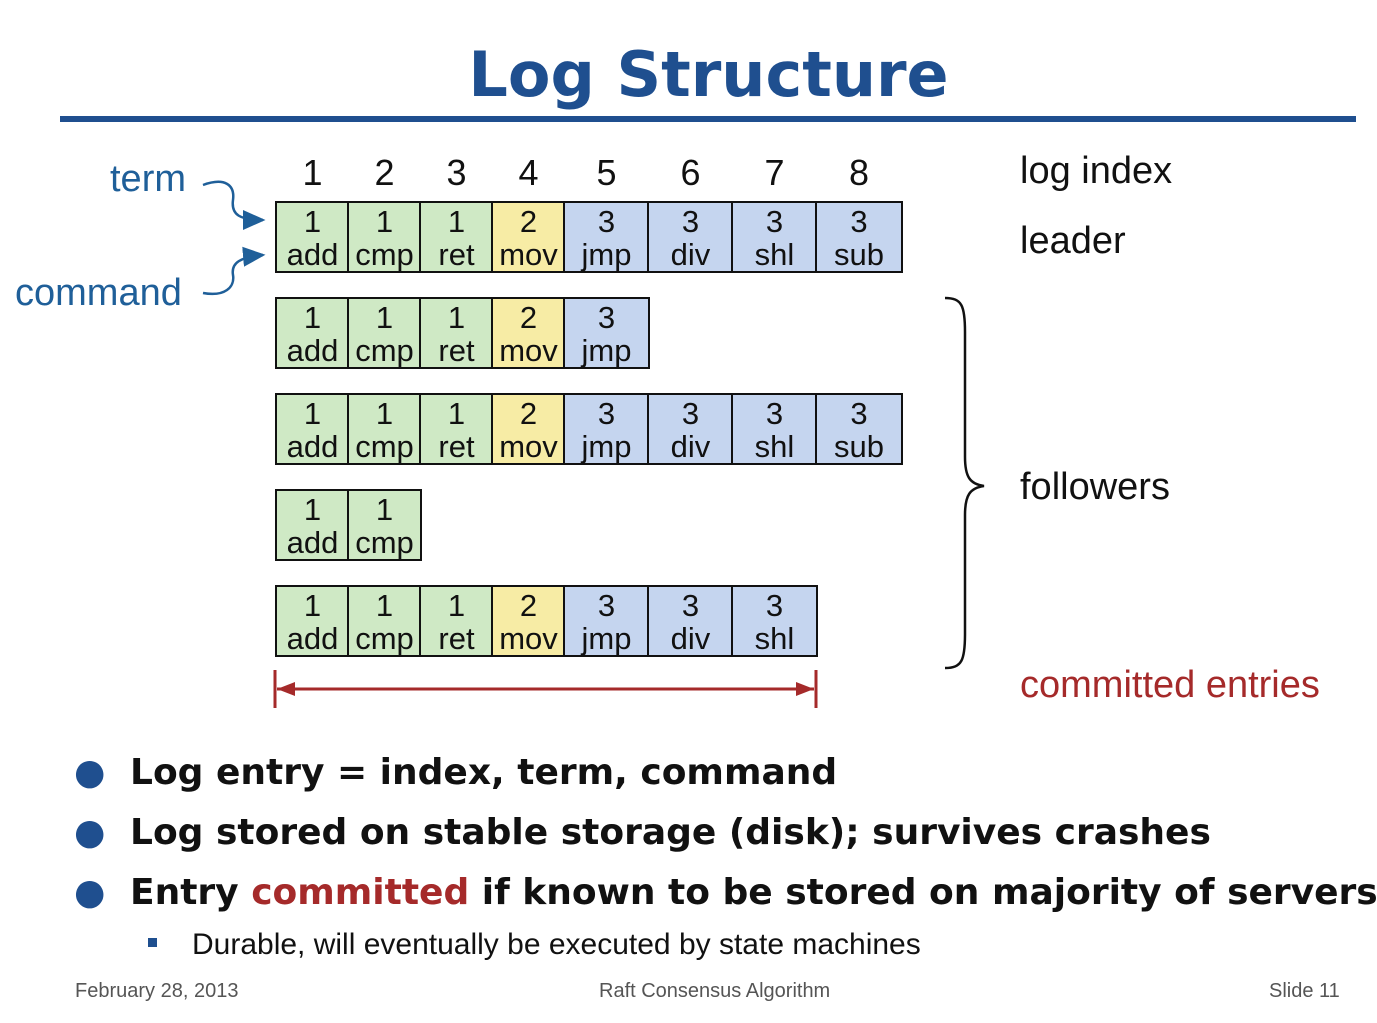 This screenshot has width=1377, height=1023. What do you see at coordinates (774, 172) in the screenshot?
I see `log-index-7: 7` at bounding box center [774, 172].